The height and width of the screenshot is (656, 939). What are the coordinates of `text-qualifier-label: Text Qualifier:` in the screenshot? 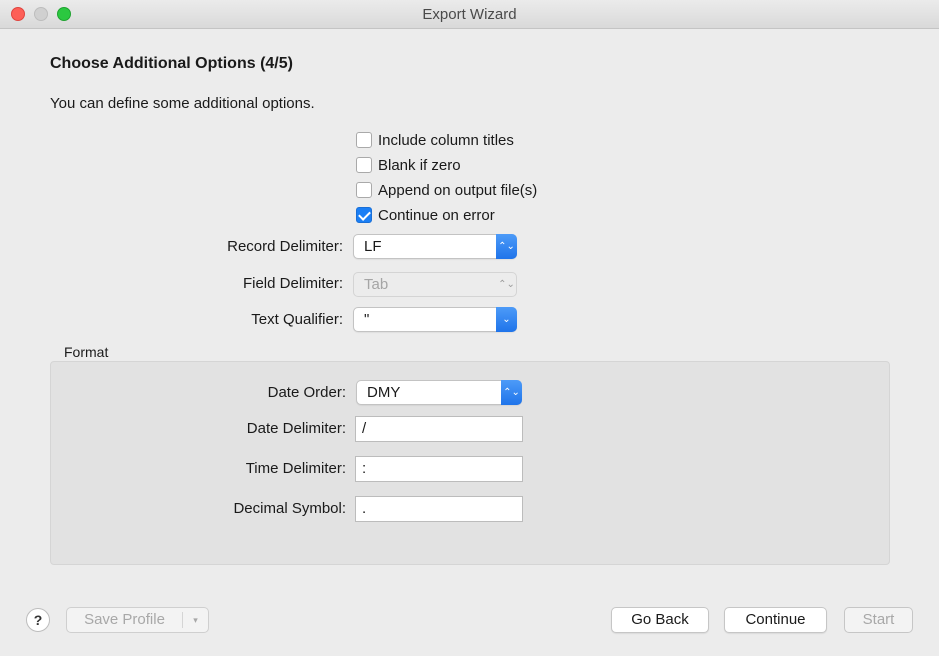 It's located at (297, 319).